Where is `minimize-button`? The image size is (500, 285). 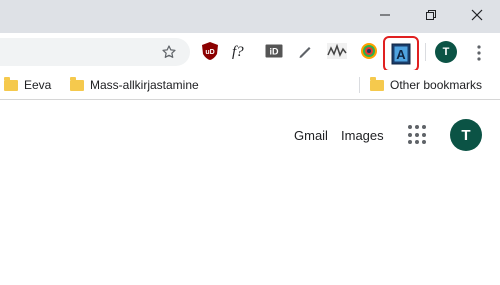
minimize-button is located at coordinates (385, 15).